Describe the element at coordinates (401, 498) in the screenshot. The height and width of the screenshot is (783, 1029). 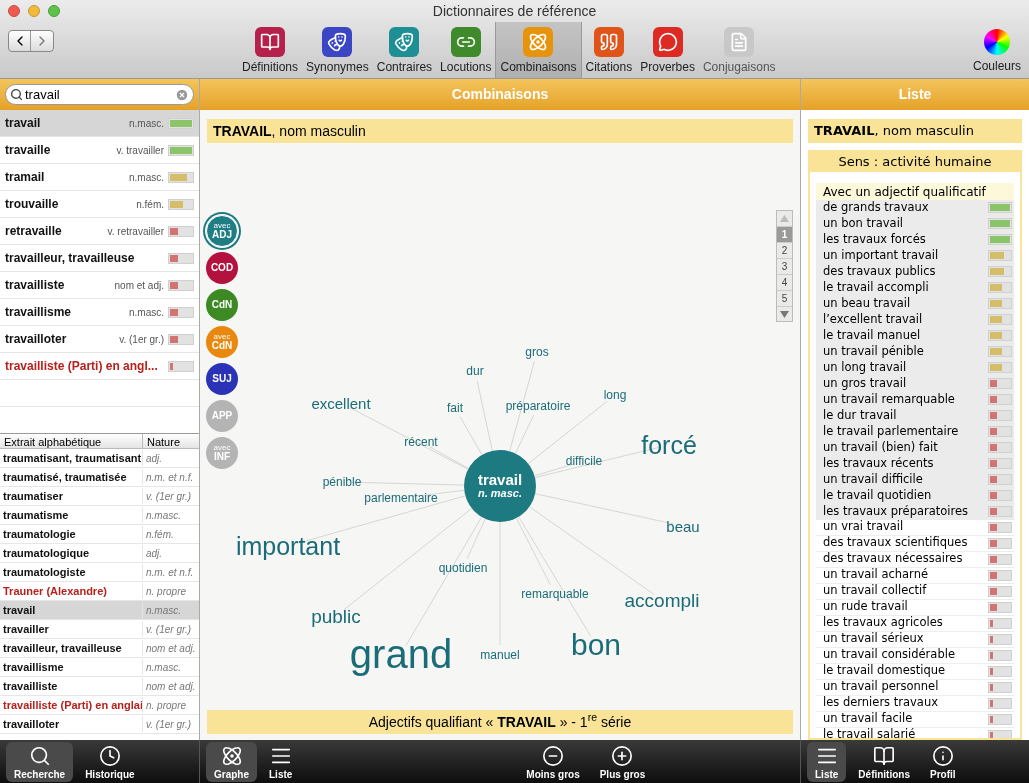
I see `collocate-word: parlementaire` at that location.